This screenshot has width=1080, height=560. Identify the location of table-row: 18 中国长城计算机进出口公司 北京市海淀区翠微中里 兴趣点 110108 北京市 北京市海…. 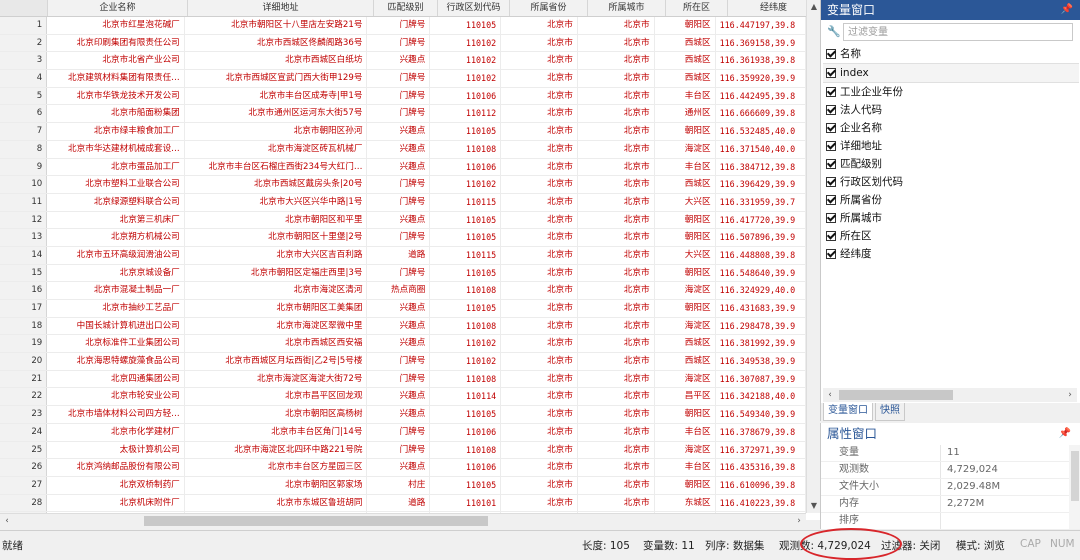
(403, 326).